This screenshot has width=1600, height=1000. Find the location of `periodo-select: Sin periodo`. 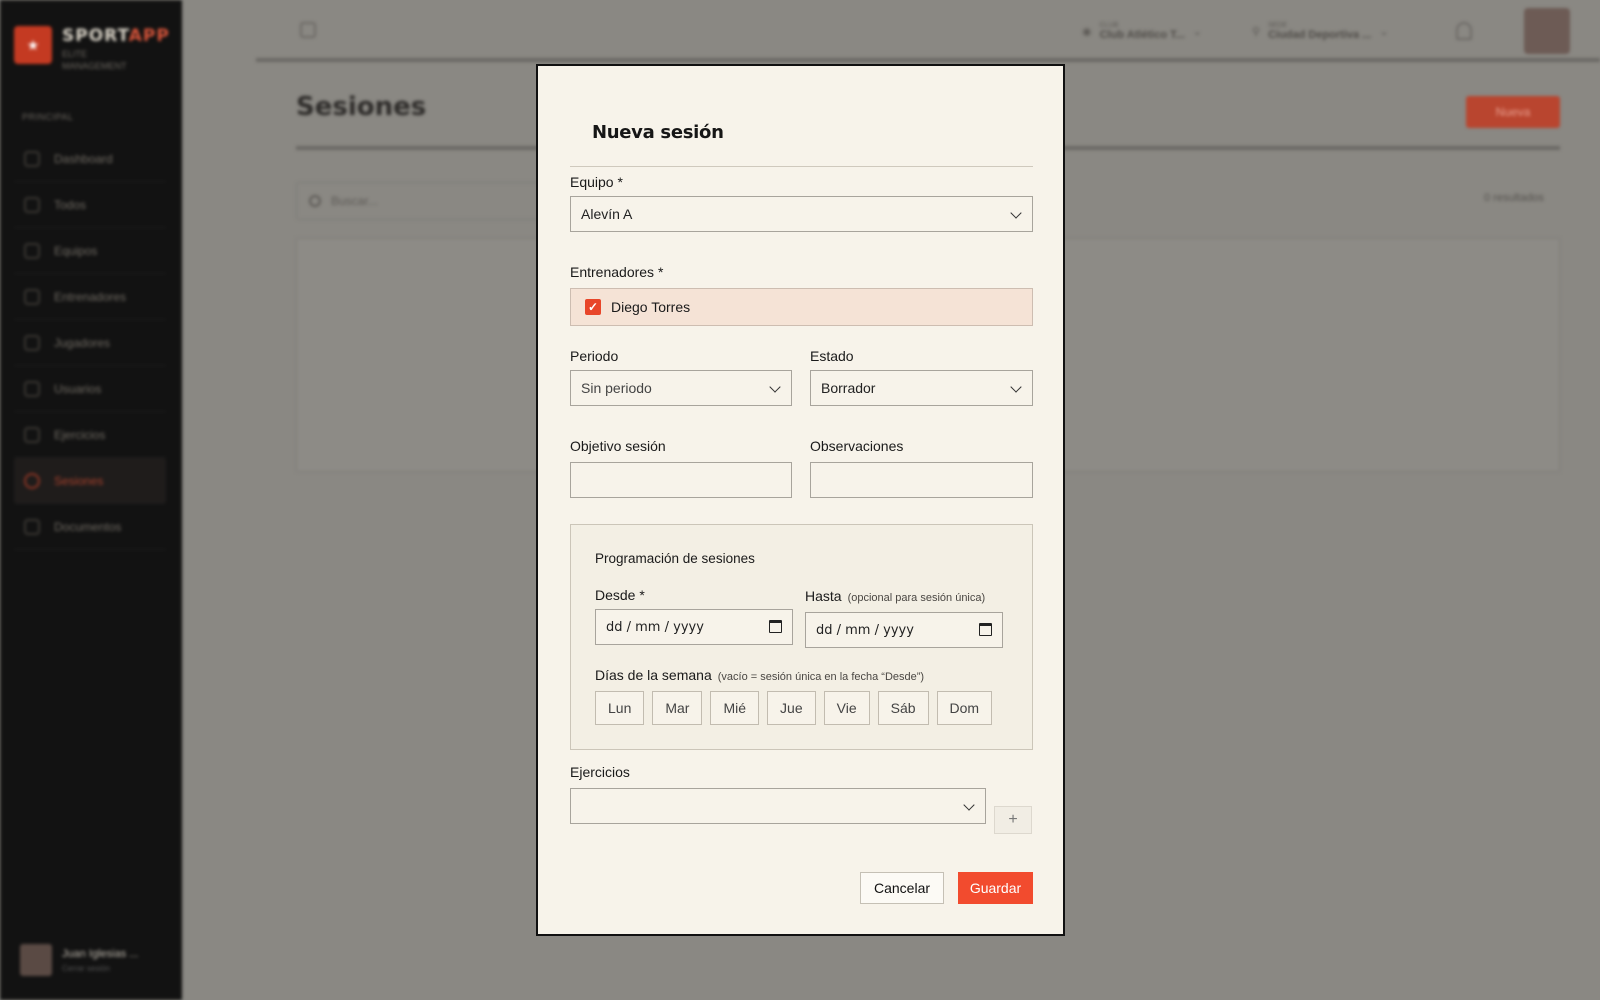

periodo-select: Sin periodo is located at coordinates (681, 388).